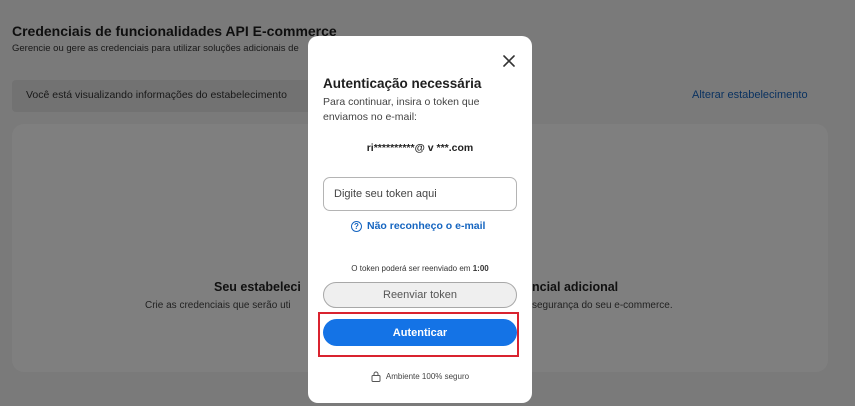 The width and height of the screenshot is (855, 406). What do you see at coordinates (427, 376) in the screenshot?
I see `secure-text: Ambiente 100% seguro` at bounding box center [427, 376].